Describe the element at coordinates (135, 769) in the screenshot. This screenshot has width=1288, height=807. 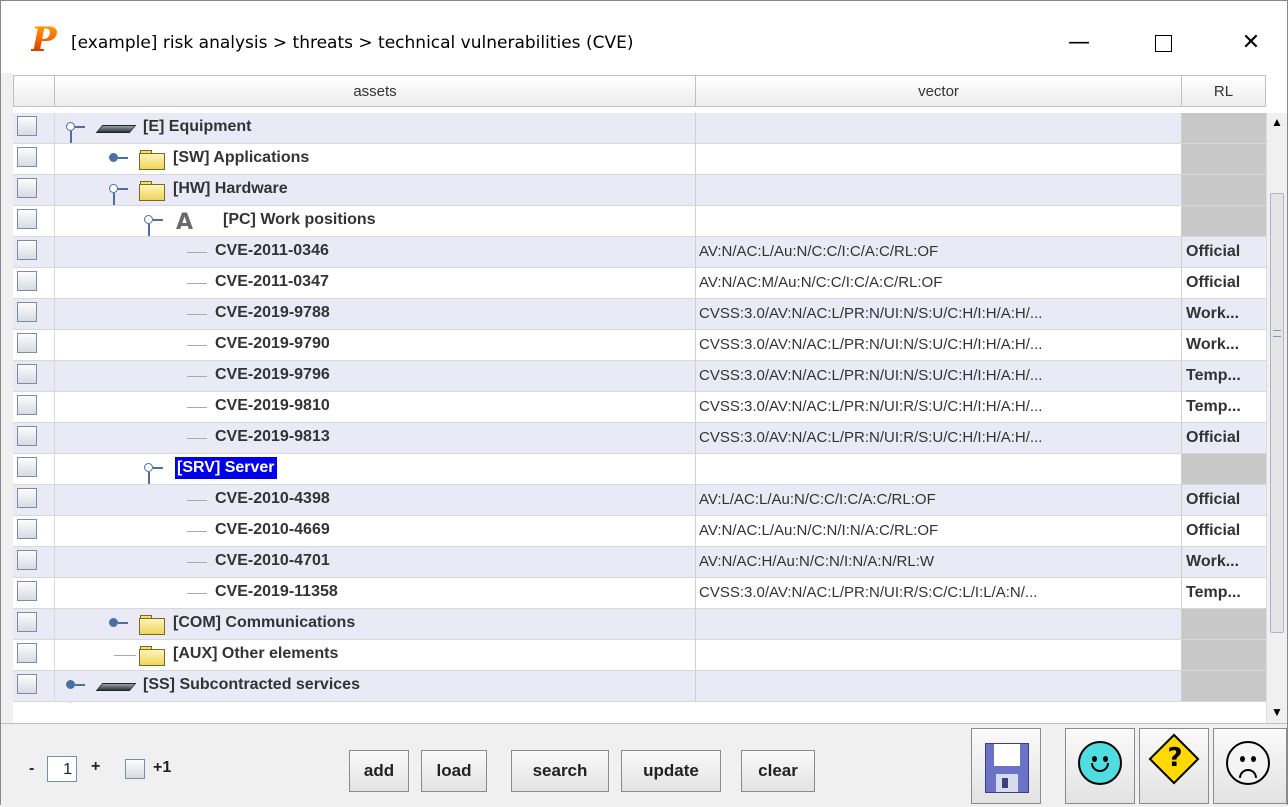
I see `plus-one-checkbox` at that location.